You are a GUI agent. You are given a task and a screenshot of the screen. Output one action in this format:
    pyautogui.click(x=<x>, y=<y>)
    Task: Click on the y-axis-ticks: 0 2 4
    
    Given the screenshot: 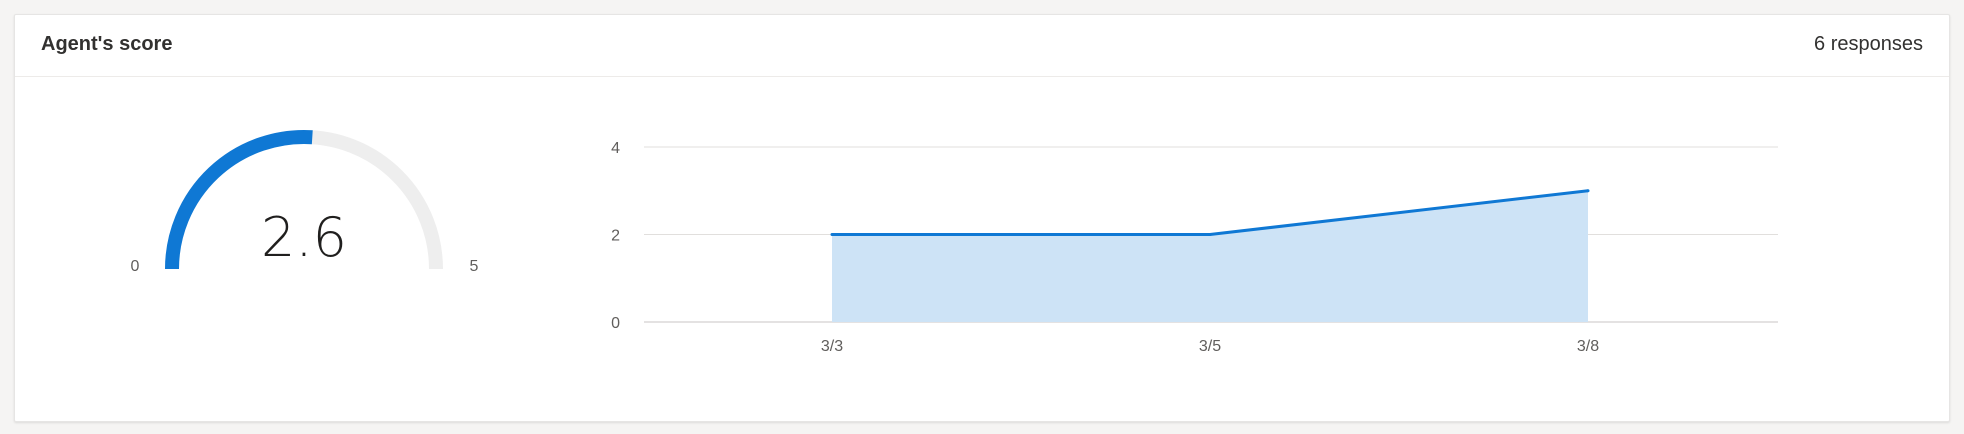 What is the action you would take?
    pyautogui.click(x=615, y=236)
    